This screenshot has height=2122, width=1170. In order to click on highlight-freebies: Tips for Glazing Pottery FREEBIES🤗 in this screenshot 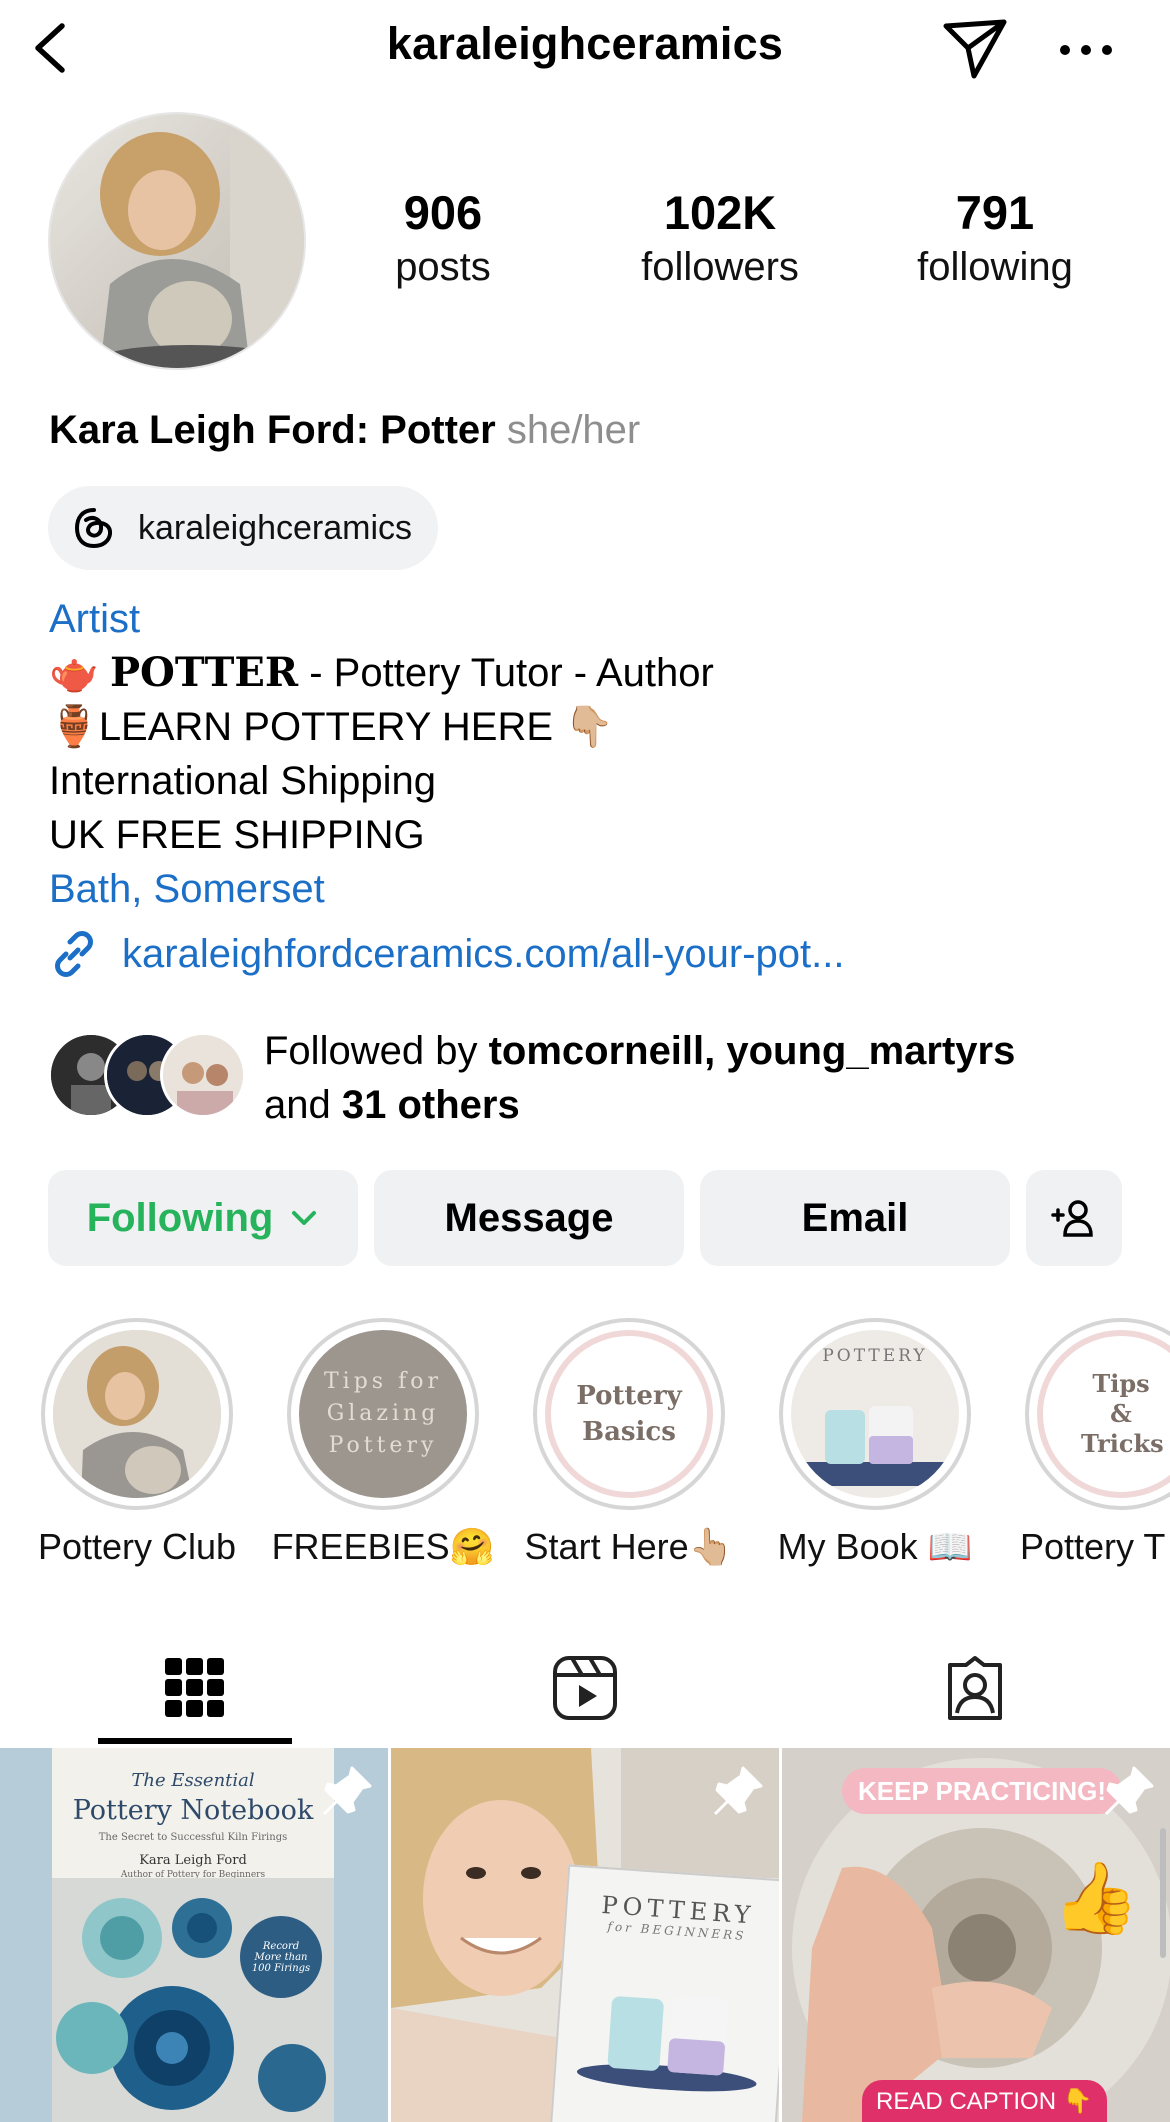, I will do `click(383, 1443)`.